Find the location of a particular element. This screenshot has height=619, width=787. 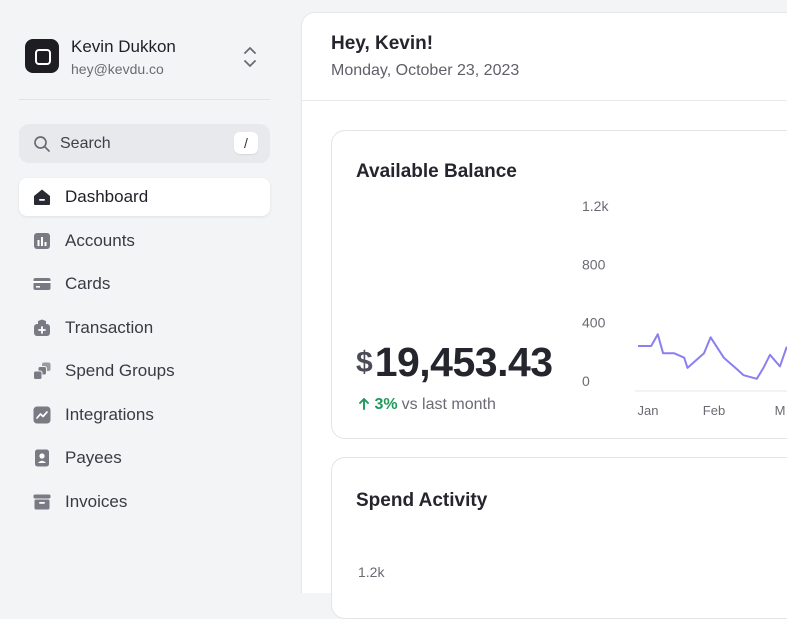

card-title: Available Balance is located at coordinates (436, 171).